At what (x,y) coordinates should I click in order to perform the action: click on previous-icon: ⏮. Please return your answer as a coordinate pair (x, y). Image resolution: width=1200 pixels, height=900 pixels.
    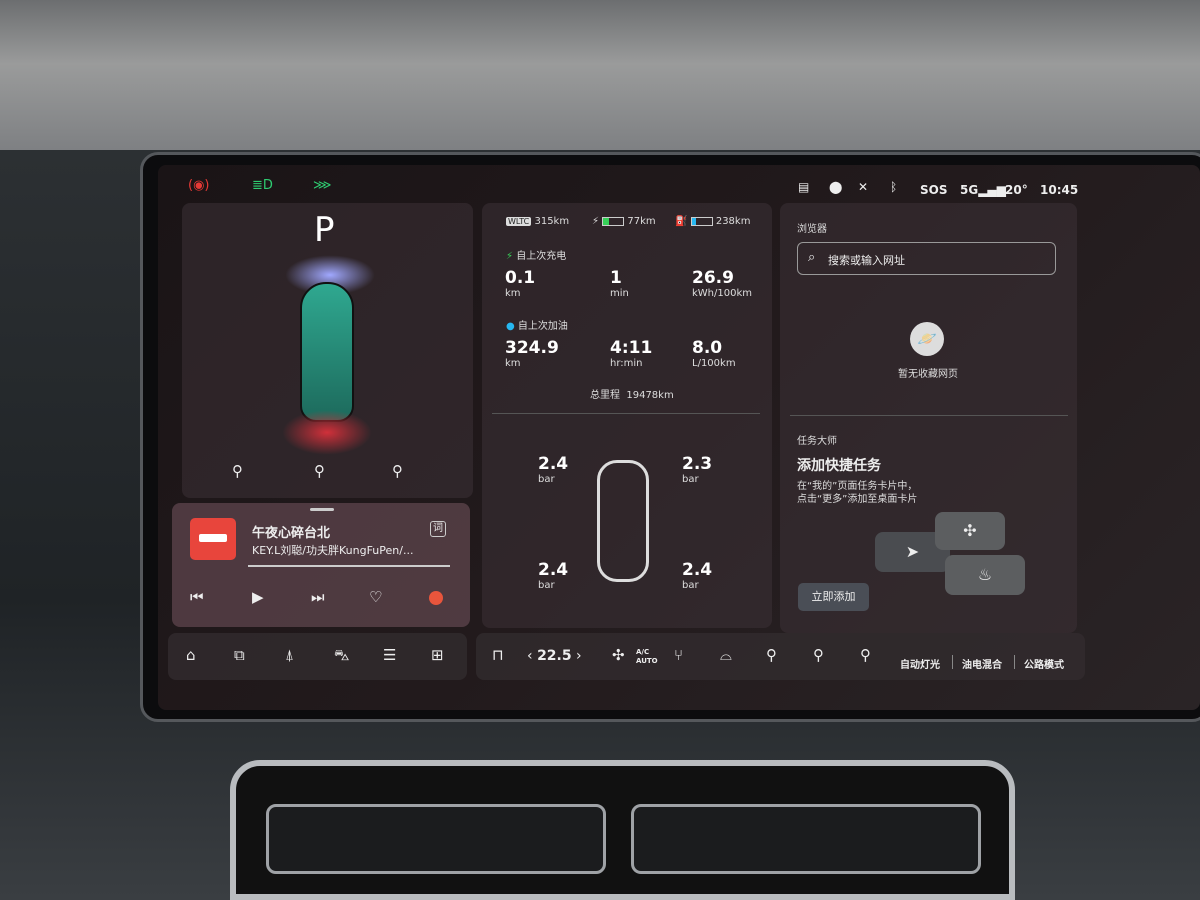
    Looking at the image, I should click on (197, 597).